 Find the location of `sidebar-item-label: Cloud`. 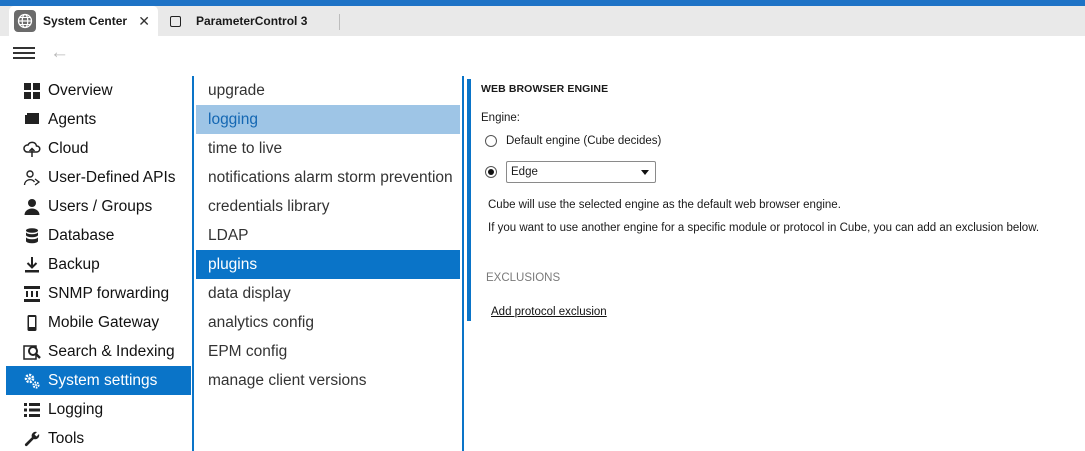

sidebar-item-label: Cloud is located at coordinates (68, 148).